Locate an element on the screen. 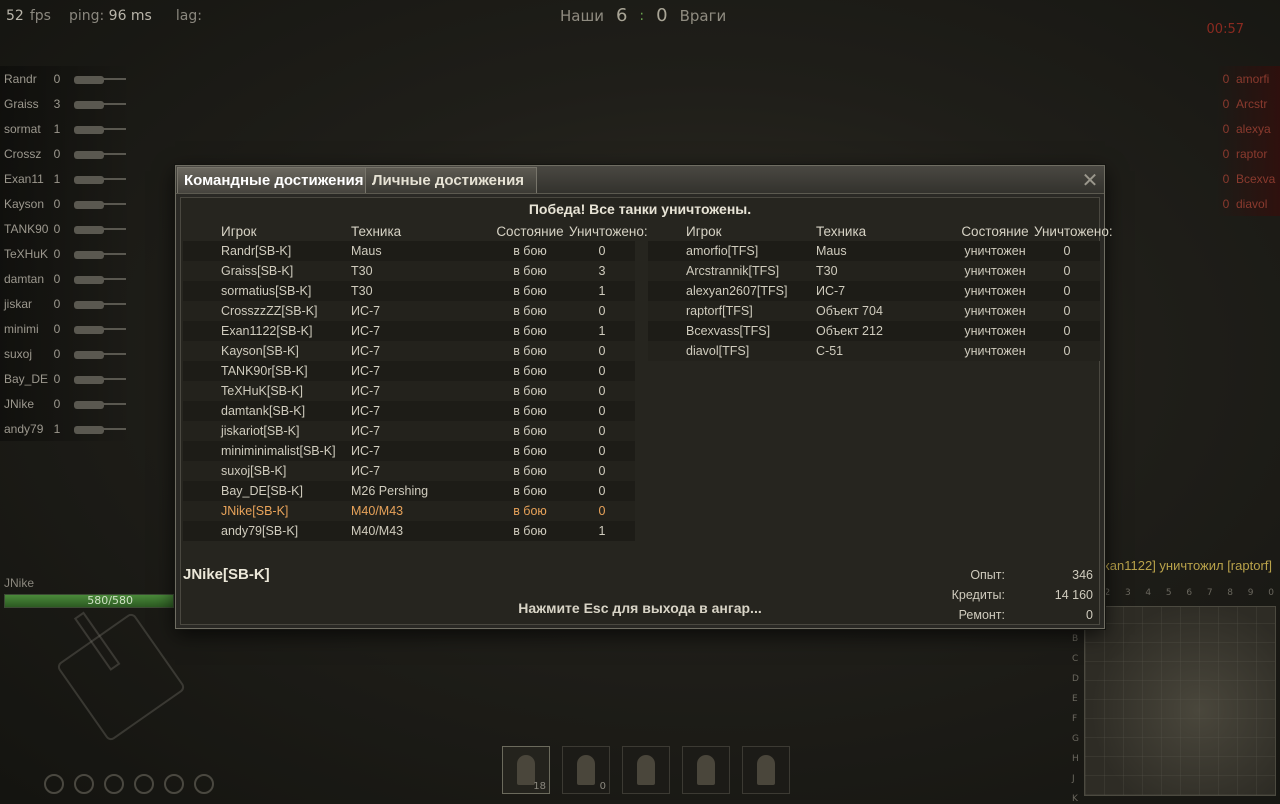 This screenshot has height=804, width=1280. battle-rewards: Опыт: 346 Кредиты: 14 160 Ремонт: 0 is located at coordinates (1013, 595).